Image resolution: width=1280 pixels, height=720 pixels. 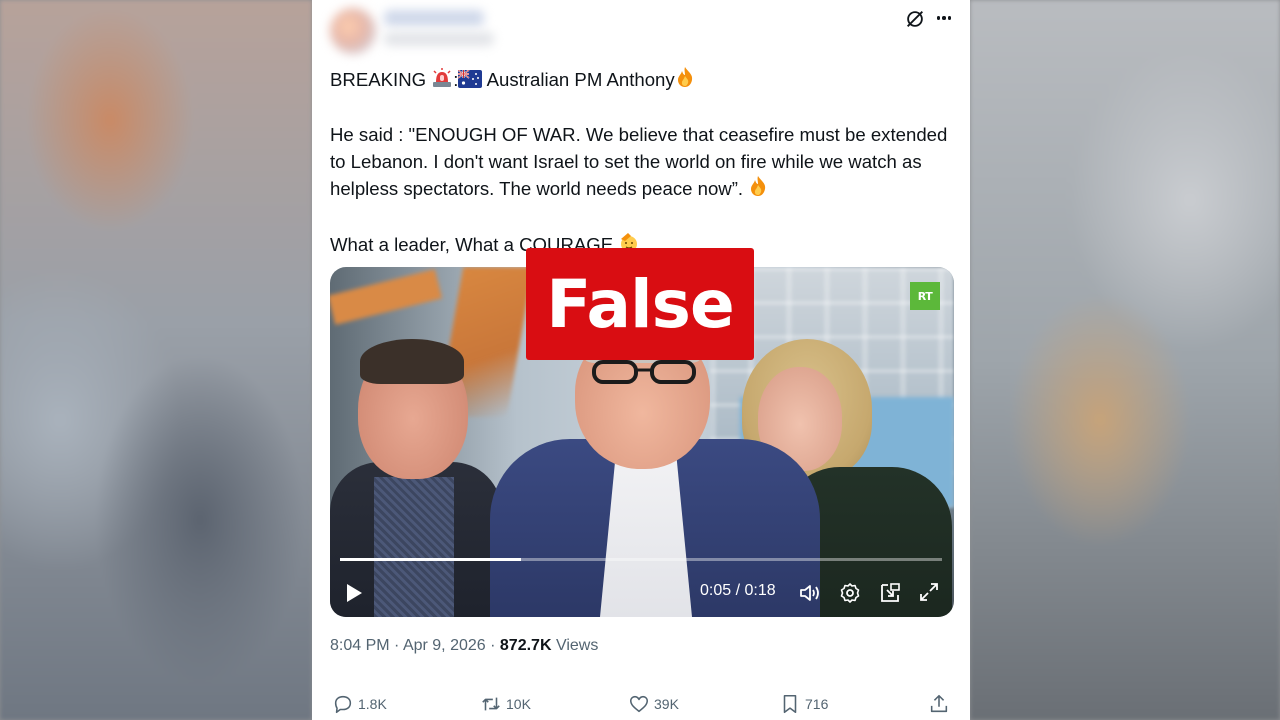 What do you see at coordinates (644, 372) in the screenshot?
I see `video-person-center-glasses` at bounding box center [644, 372].